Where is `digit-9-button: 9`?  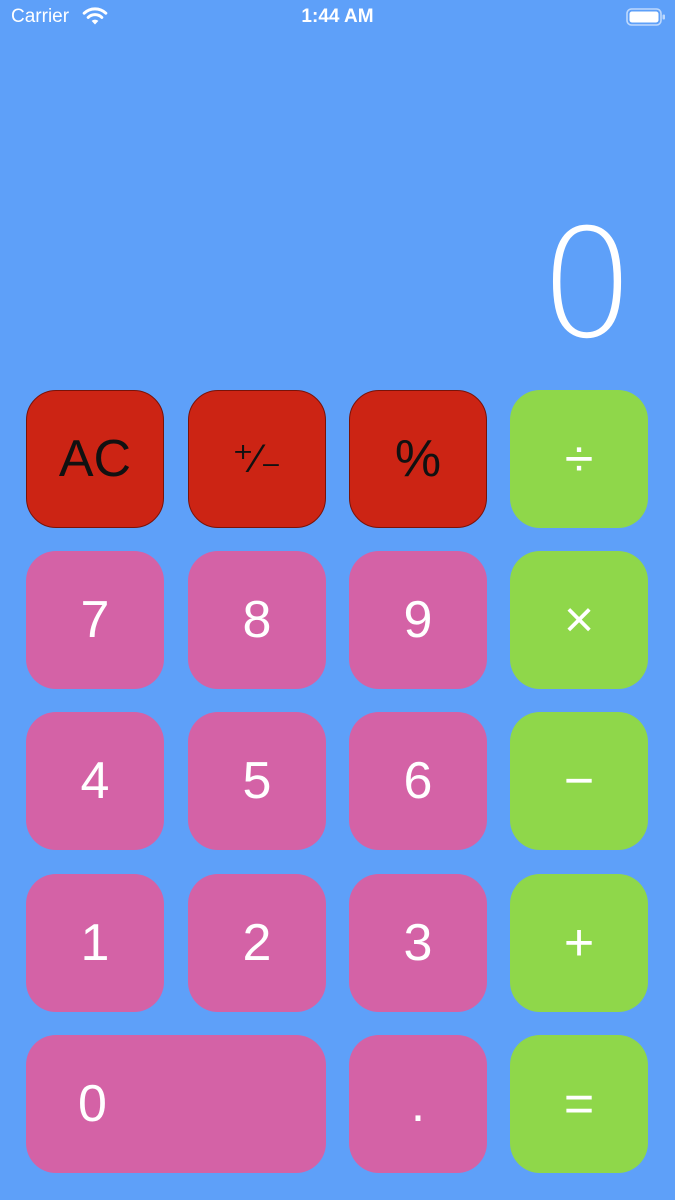 digit-9-button: 9 is located at coordinates (418, 620).